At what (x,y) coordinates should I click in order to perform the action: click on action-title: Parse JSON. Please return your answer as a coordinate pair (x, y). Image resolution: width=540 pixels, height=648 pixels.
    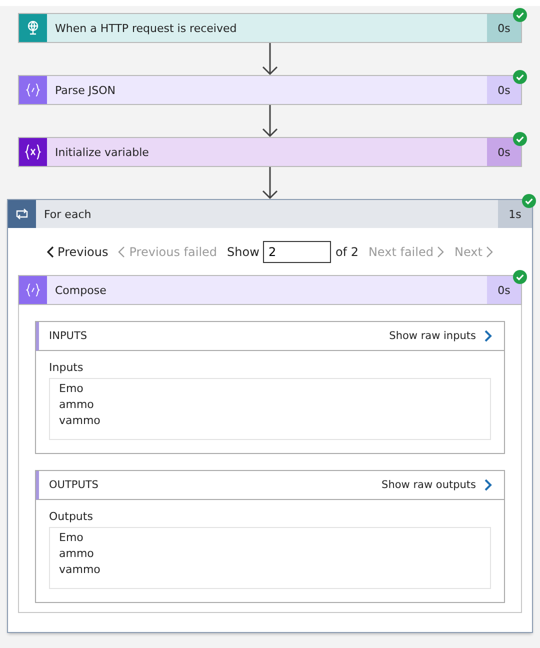
    Looking at the image, I should click on (85, 90).